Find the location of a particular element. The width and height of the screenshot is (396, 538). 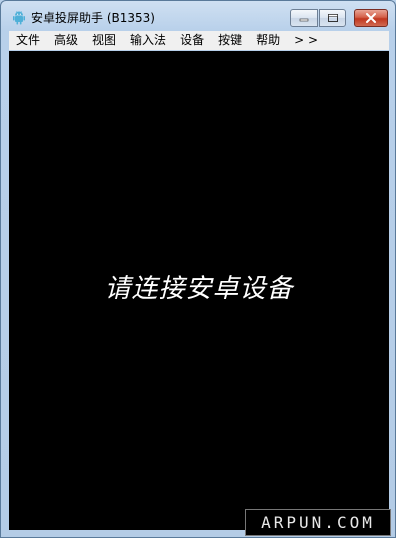

minimize-button is located at coordinates (304, 18).